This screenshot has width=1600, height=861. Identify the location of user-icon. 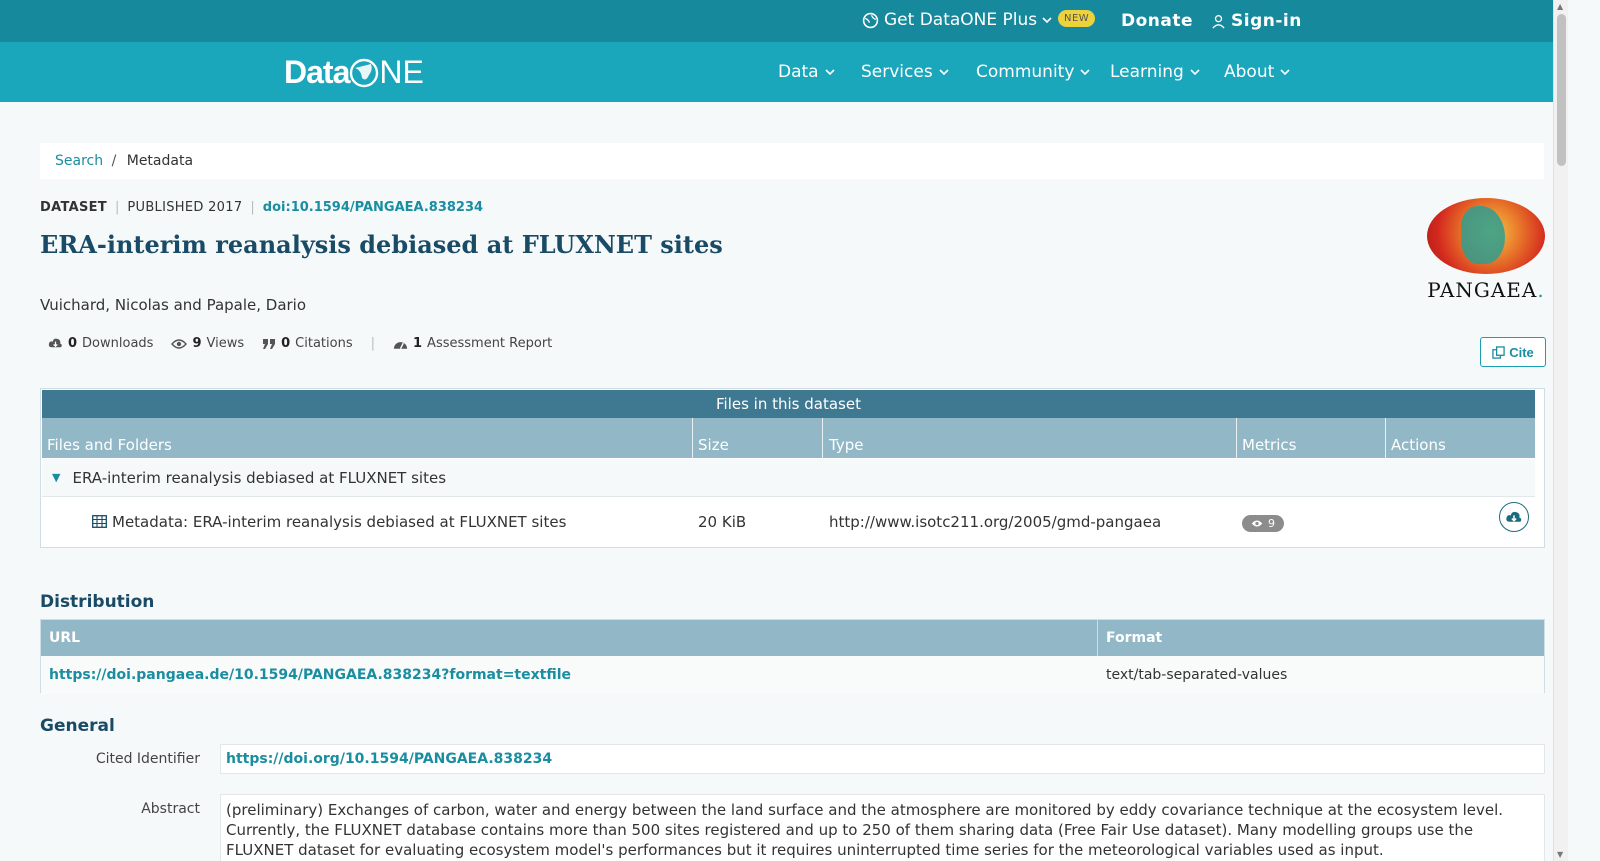
(1218, 21).